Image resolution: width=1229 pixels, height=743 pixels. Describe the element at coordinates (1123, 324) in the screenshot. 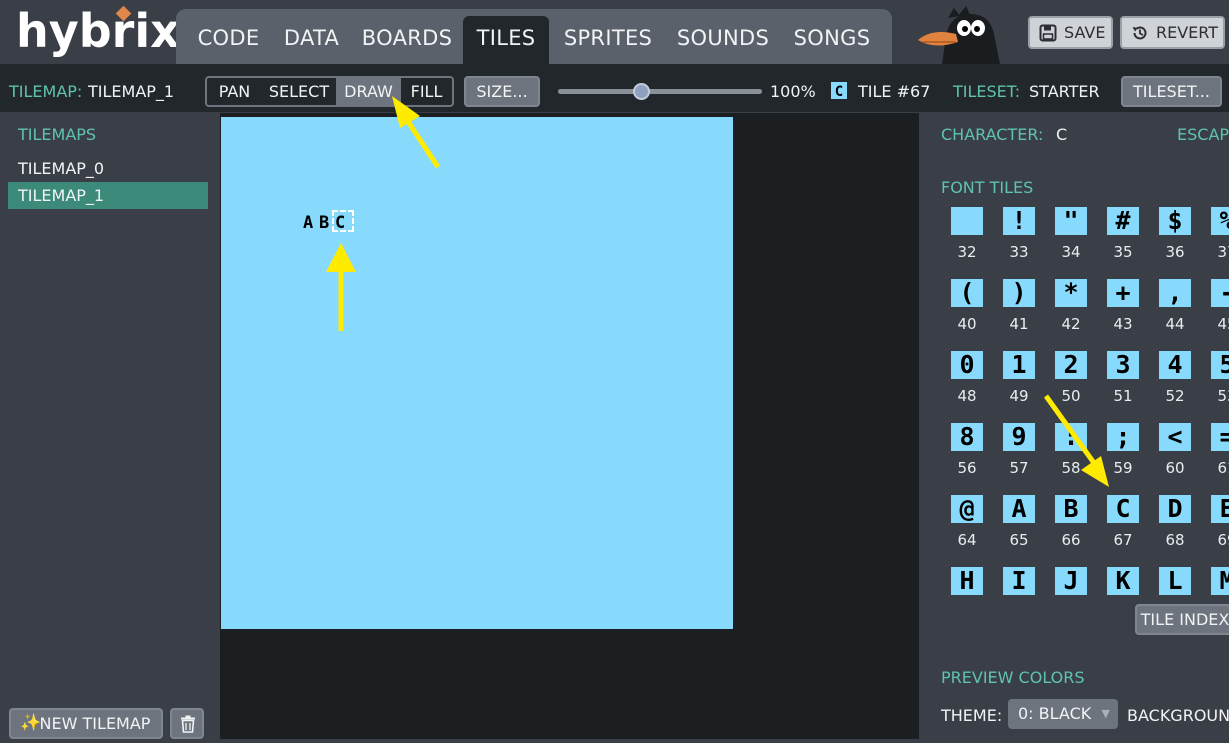

I see `font-tile-number: 43` at that location.